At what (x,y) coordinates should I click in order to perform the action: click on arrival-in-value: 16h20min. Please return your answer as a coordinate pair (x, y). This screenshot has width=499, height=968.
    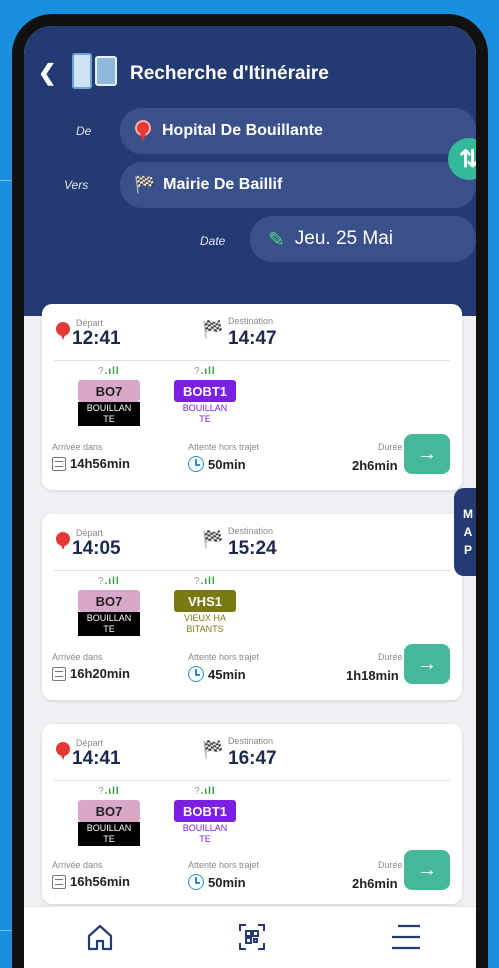
    Looking at the image, I should click on (91, 673).